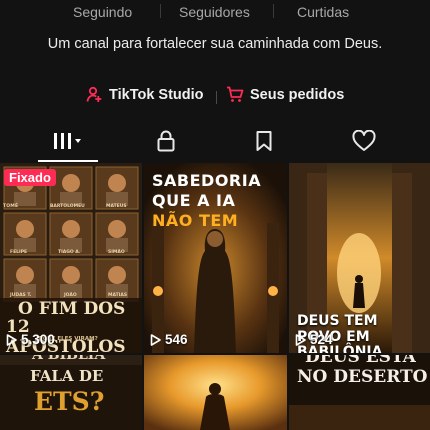 The width and height of the screenshot is (430, 430). I want to click on pinned-badge: Fixado, so click(30, 177).